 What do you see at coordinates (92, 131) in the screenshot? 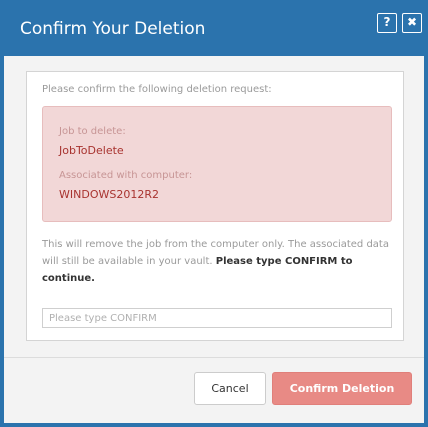
I see `job-label: Job to delete:` at bounding box center [92, 131].